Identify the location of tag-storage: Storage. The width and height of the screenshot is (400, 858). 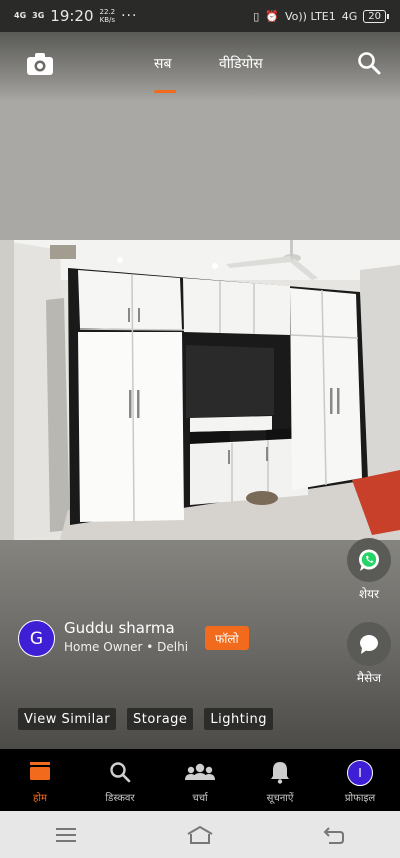
(160, 719).